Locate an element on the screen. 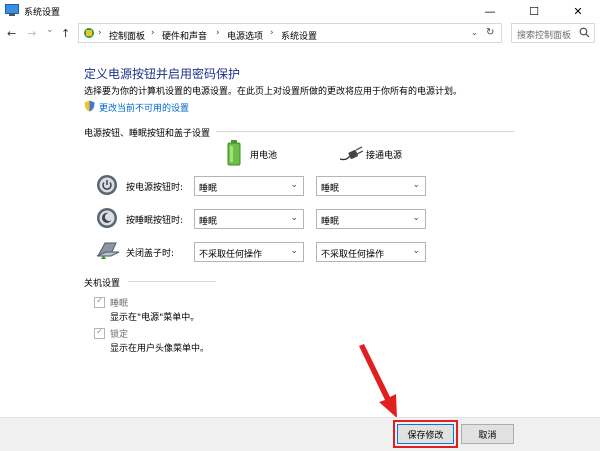 The height and width of the screenshot is (451, 600). page-title: 定义电源按钮并启用密码保护 is located at coordinates (162, 74).